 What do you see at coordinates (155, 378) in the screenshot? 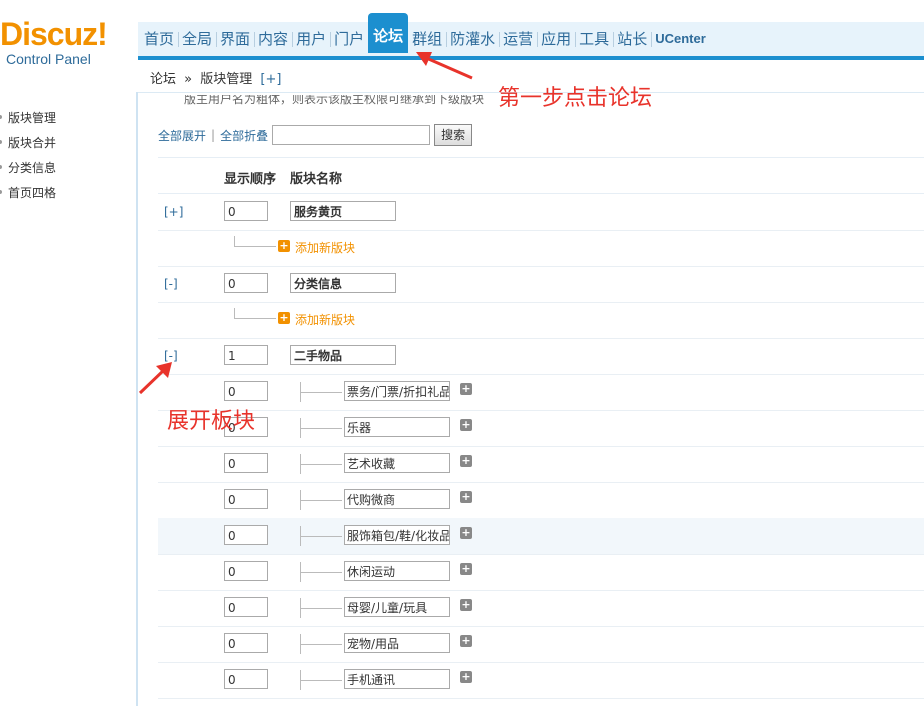
I see `arrow-to-expand-toggle` at bounding box center [155, 378].